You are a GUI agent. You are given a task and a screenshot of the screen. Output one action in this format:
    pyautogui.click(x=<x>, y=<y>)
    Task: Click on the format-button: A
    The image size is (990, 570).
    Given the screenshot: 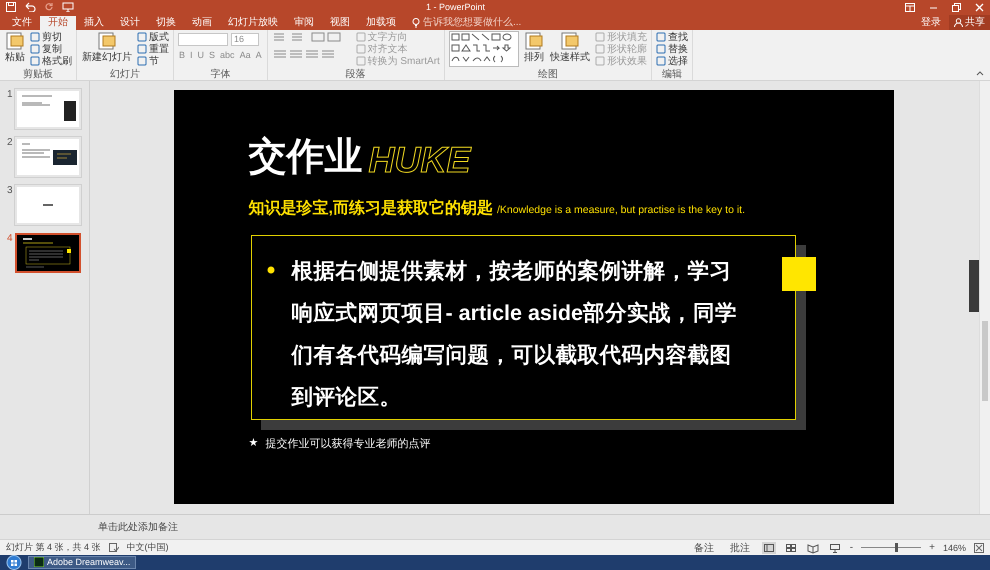 What is the action you would take?
    pyautogui.click(x=258, y=55)
    